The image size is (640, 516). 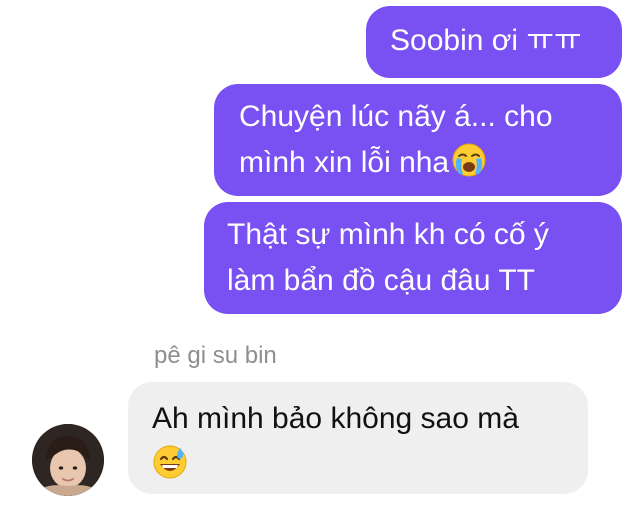 What do you see at coordinates (388, 234) in the screenshot?
I see `message-text: Thật sự mình kh có cố ý` at bounding box center [388, 234].